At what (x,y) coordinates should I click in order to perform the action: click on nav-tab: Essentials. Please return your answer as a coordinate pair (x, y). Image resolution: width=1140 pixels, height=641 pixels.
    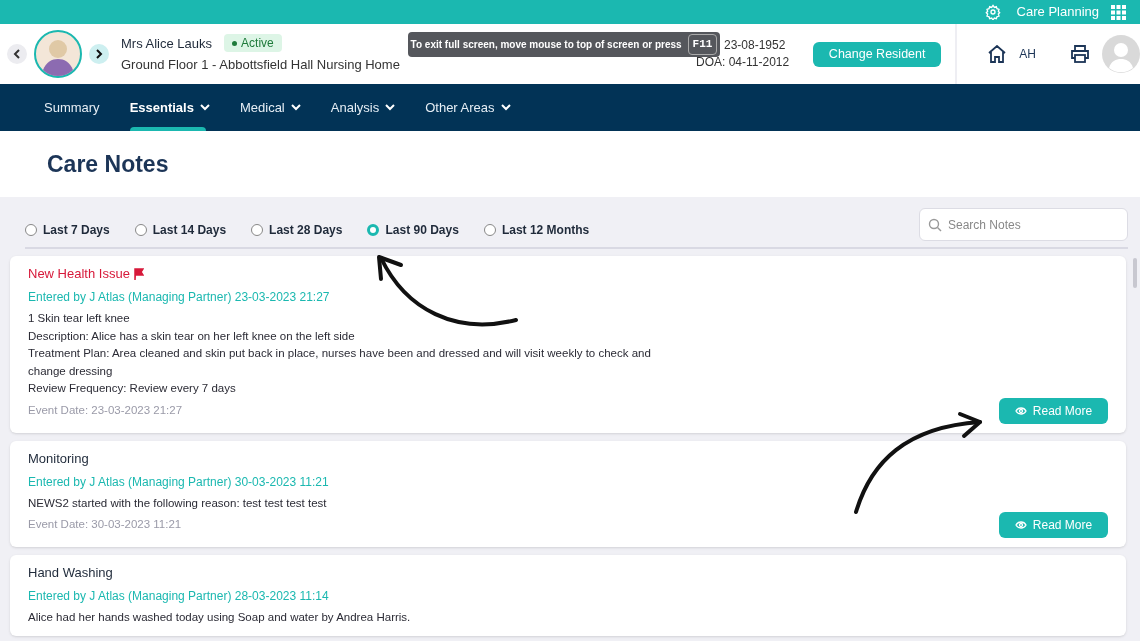
    Looking at the image, I should click on (169, 107).